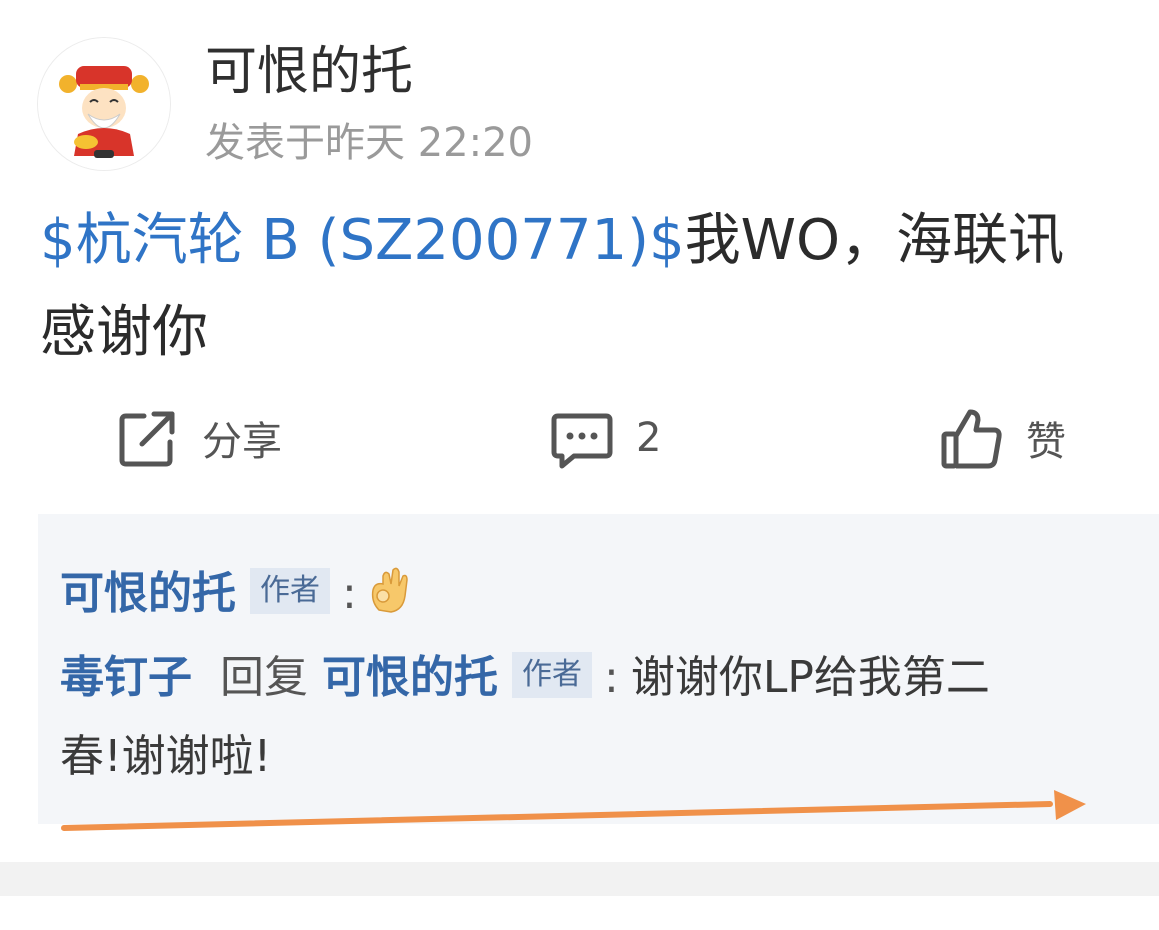  What do you see at coordinates (1003, 438) in the screenshot?
I see `like-button: 赞` at bounding box center [1003, 438].